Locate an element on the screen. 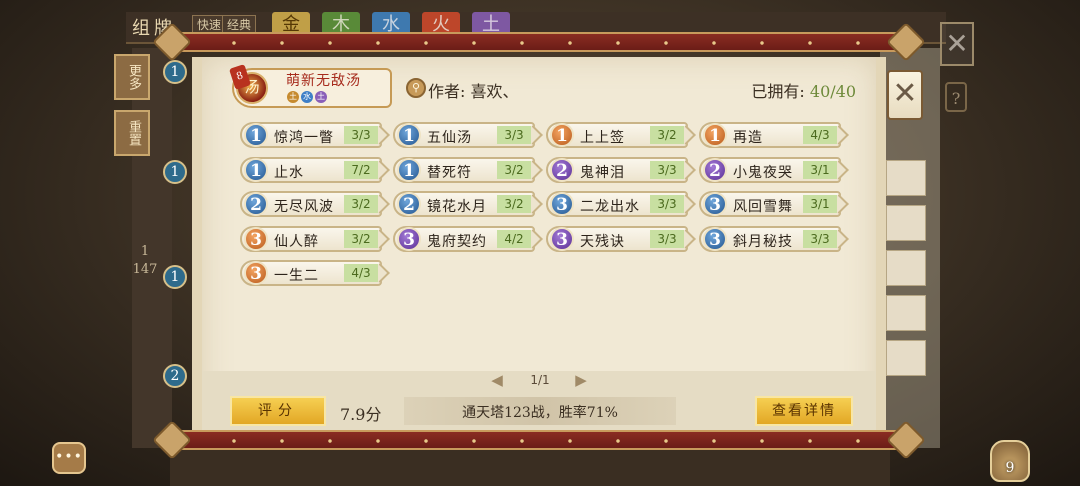 The image size is (1080, 486). card-chip: 3 二龙出水 3/3 is located at coordinates (617, 204).